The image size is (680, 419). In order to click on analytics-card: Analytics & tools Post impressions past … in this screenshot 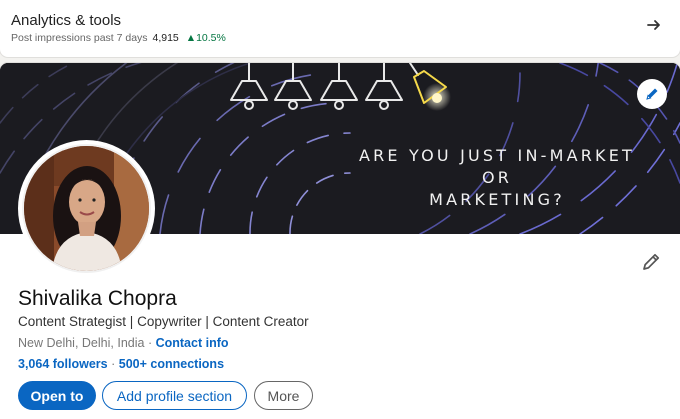, I will do `click(340, 28)`.